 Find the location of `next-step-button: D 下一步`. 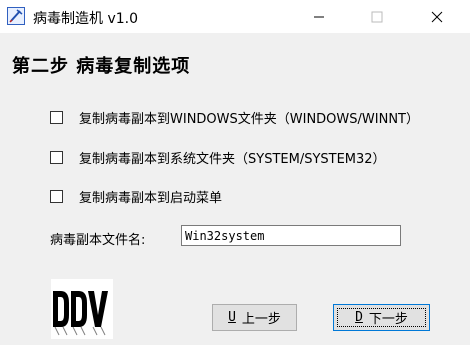

next-step-button: D 下一步 is located at coordinates (381, 317).